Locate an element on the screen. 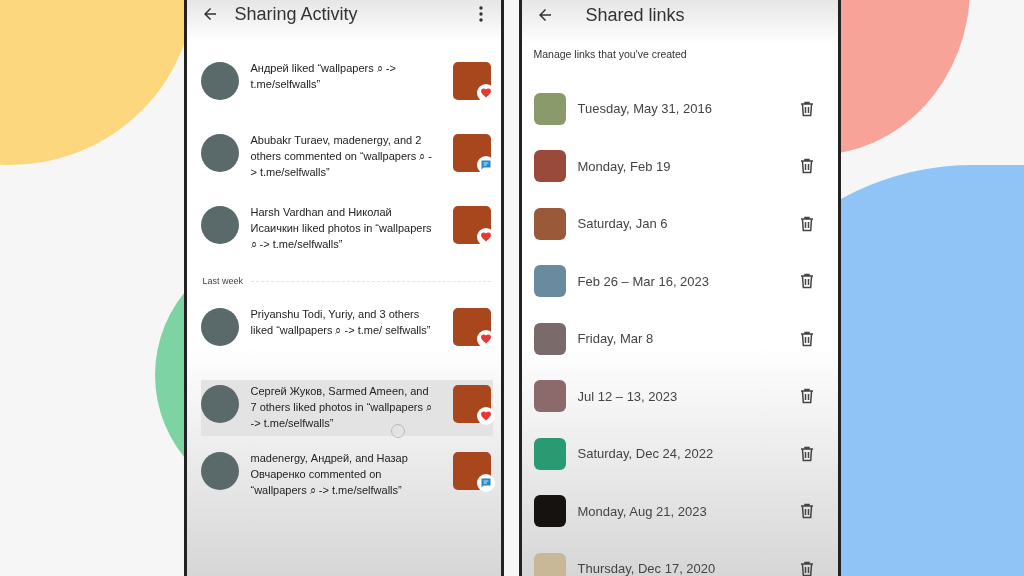 Image resolution: width=1024 pixels, height=576 pixels. pressed-row-highlight: Сергей Жуков, Sarmed Ameen, and 7 others liked photos in “wallpapers ⌕ -> t.me/selfwalls” is located at coordinates (346, 408).